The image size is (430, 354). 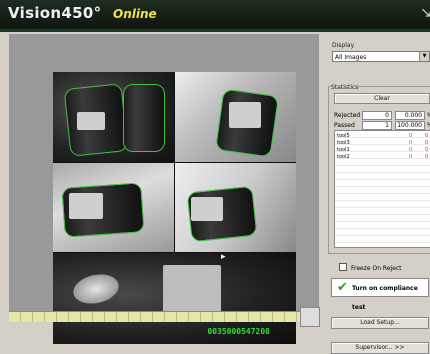 What do you see at coordinates (215, 30) in the screenshot?
I see `title-divider` at bounding box center [215, 30].